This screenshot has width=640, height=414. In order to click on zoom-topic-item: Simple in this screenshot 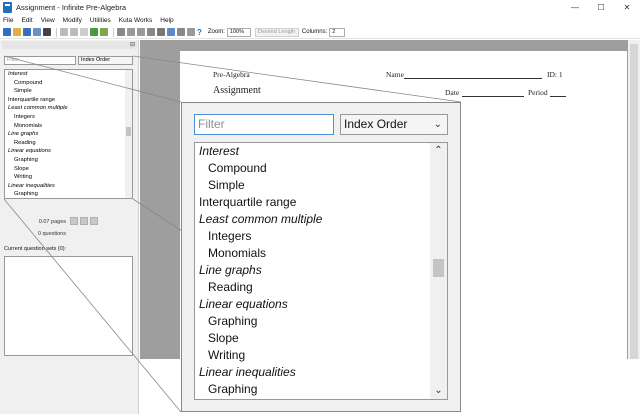, I will do `click(321, 185)`.